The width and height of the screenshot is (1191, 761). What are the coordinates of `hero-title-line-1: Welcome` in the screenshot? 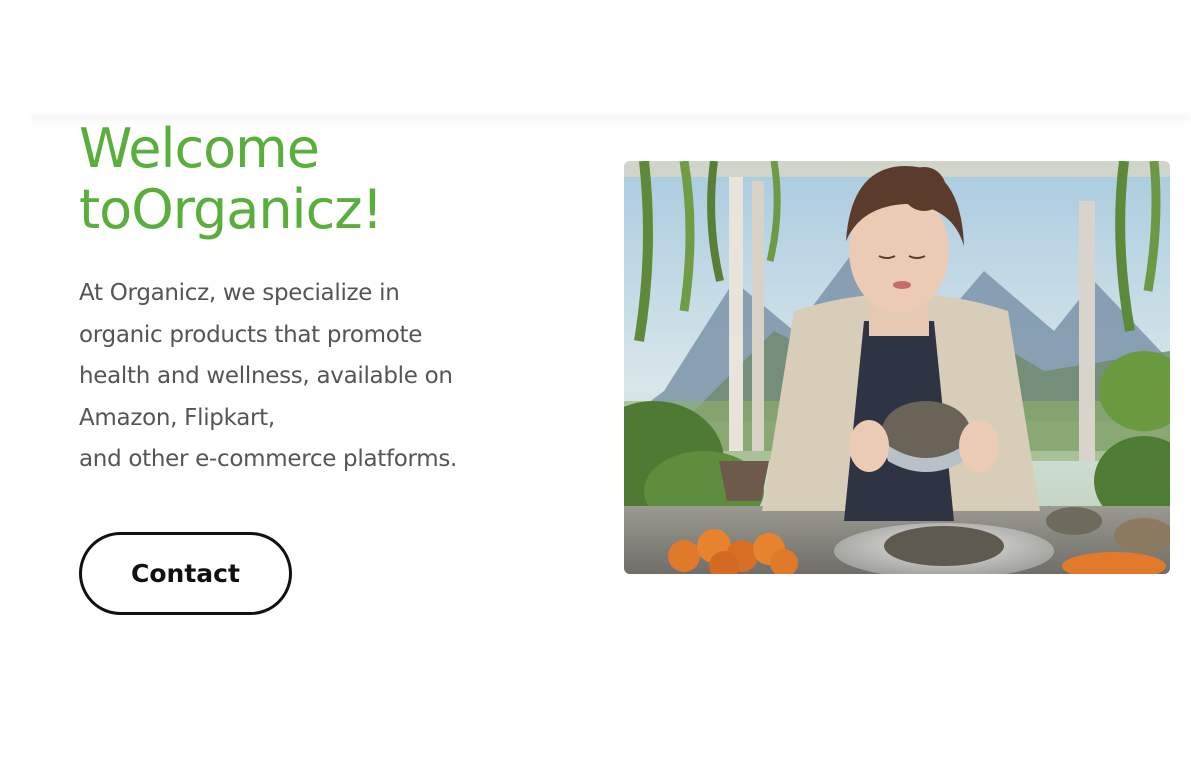 It's located at (199, 148).